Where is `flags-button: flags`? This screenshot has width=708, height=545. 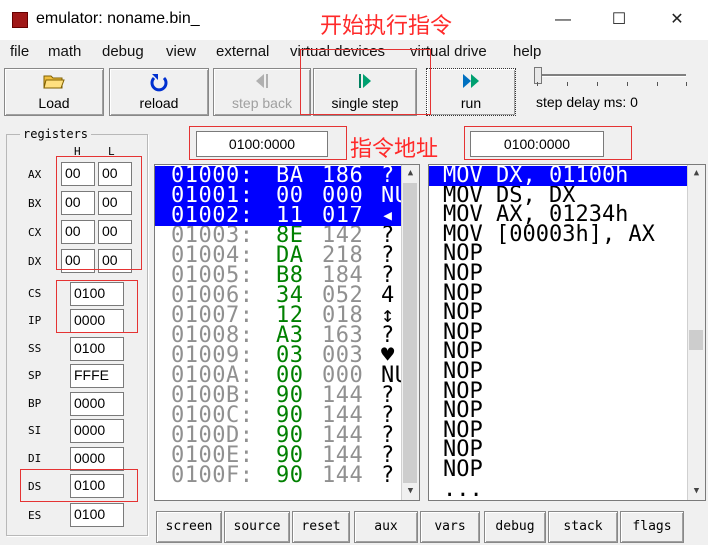
flags-button: flags is located at coordinates (652, 527).